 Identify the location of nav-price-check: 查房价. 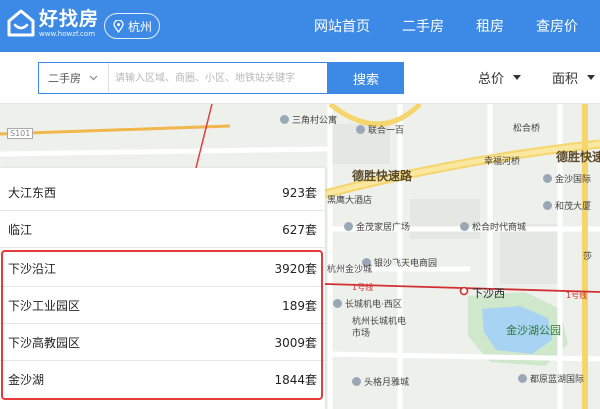
(557, 26).